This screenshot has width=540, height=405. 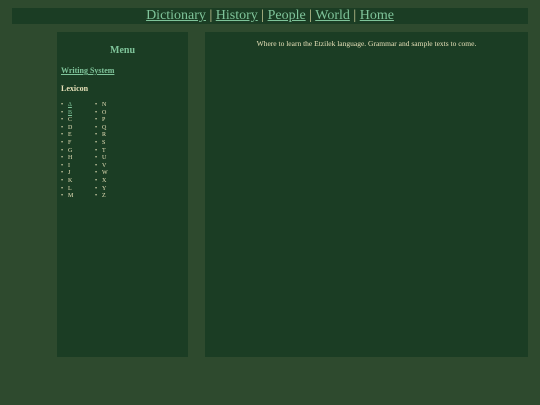 I want to click on lexicon-letter: U, so click(x=104, y=158).